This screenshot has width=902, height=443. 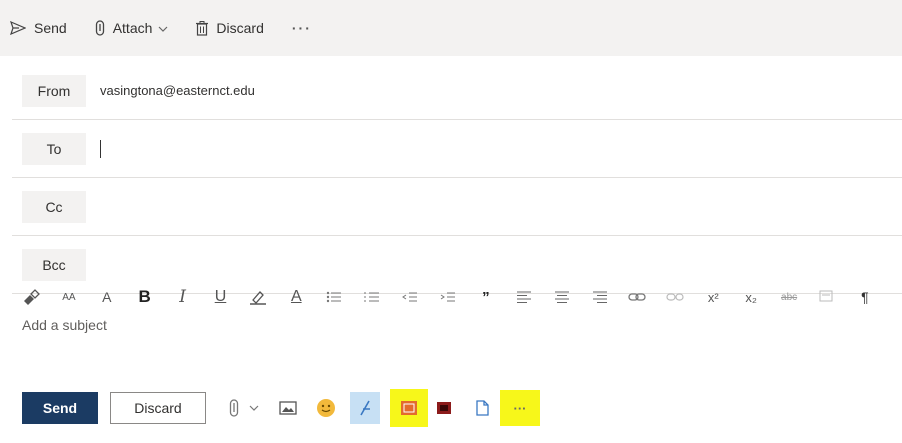 What do you see at coordinates (64, 325) in the screenshot?
I see `subject-input: Add a subject` at bounding box center [64, 325].